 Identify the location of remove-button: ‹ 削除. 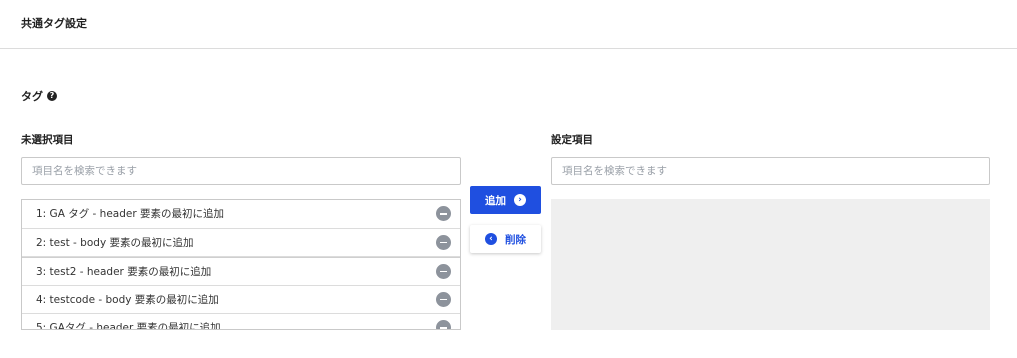
(505, 239).